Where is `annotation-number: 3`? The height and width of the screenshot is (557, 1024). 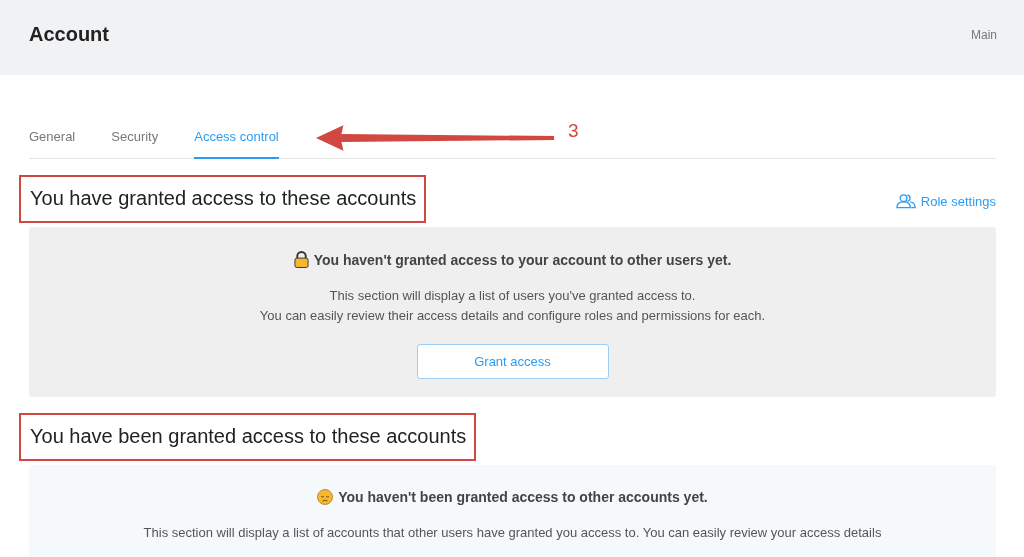 annotation-number: 3 is located at coordinates (573, 131).